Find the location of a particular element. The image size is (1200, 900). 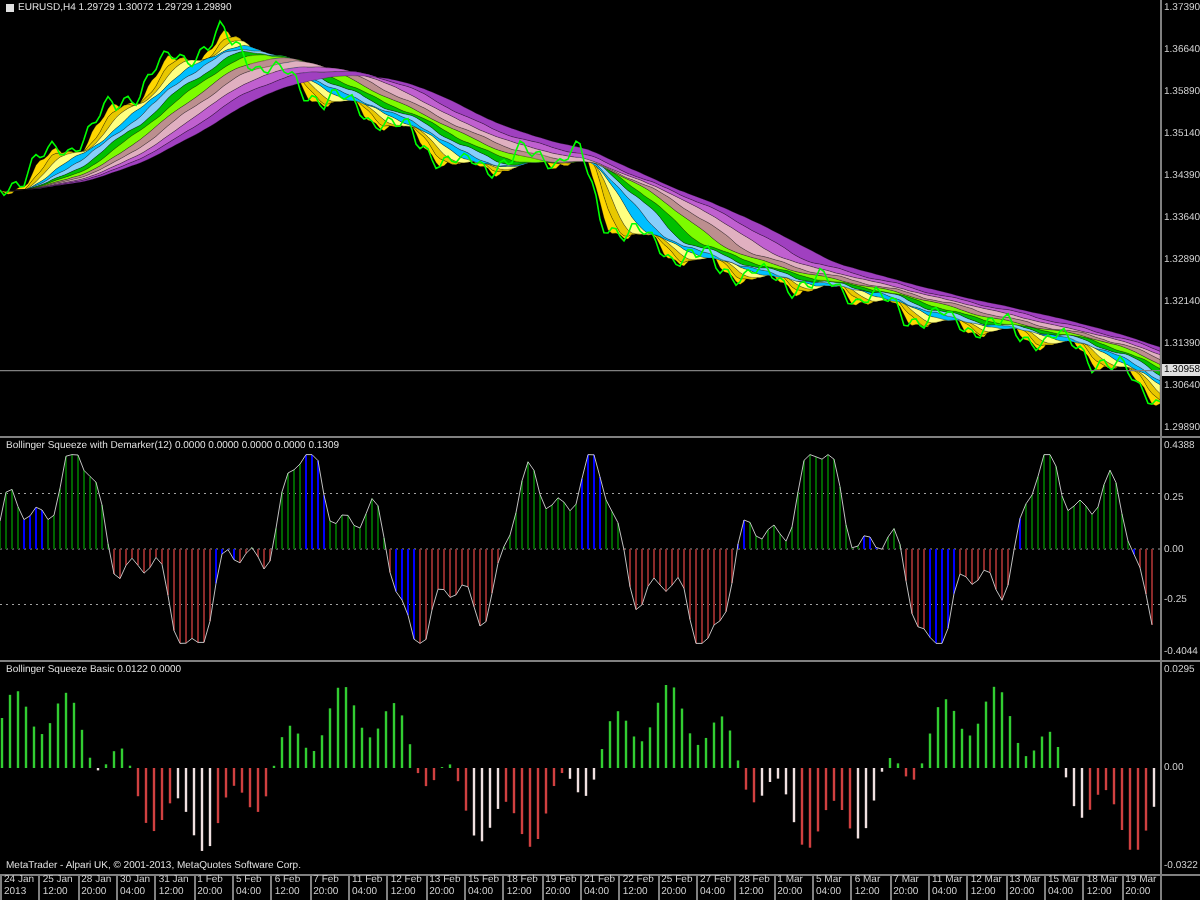

square-icon is located at coordinates (10, 8).